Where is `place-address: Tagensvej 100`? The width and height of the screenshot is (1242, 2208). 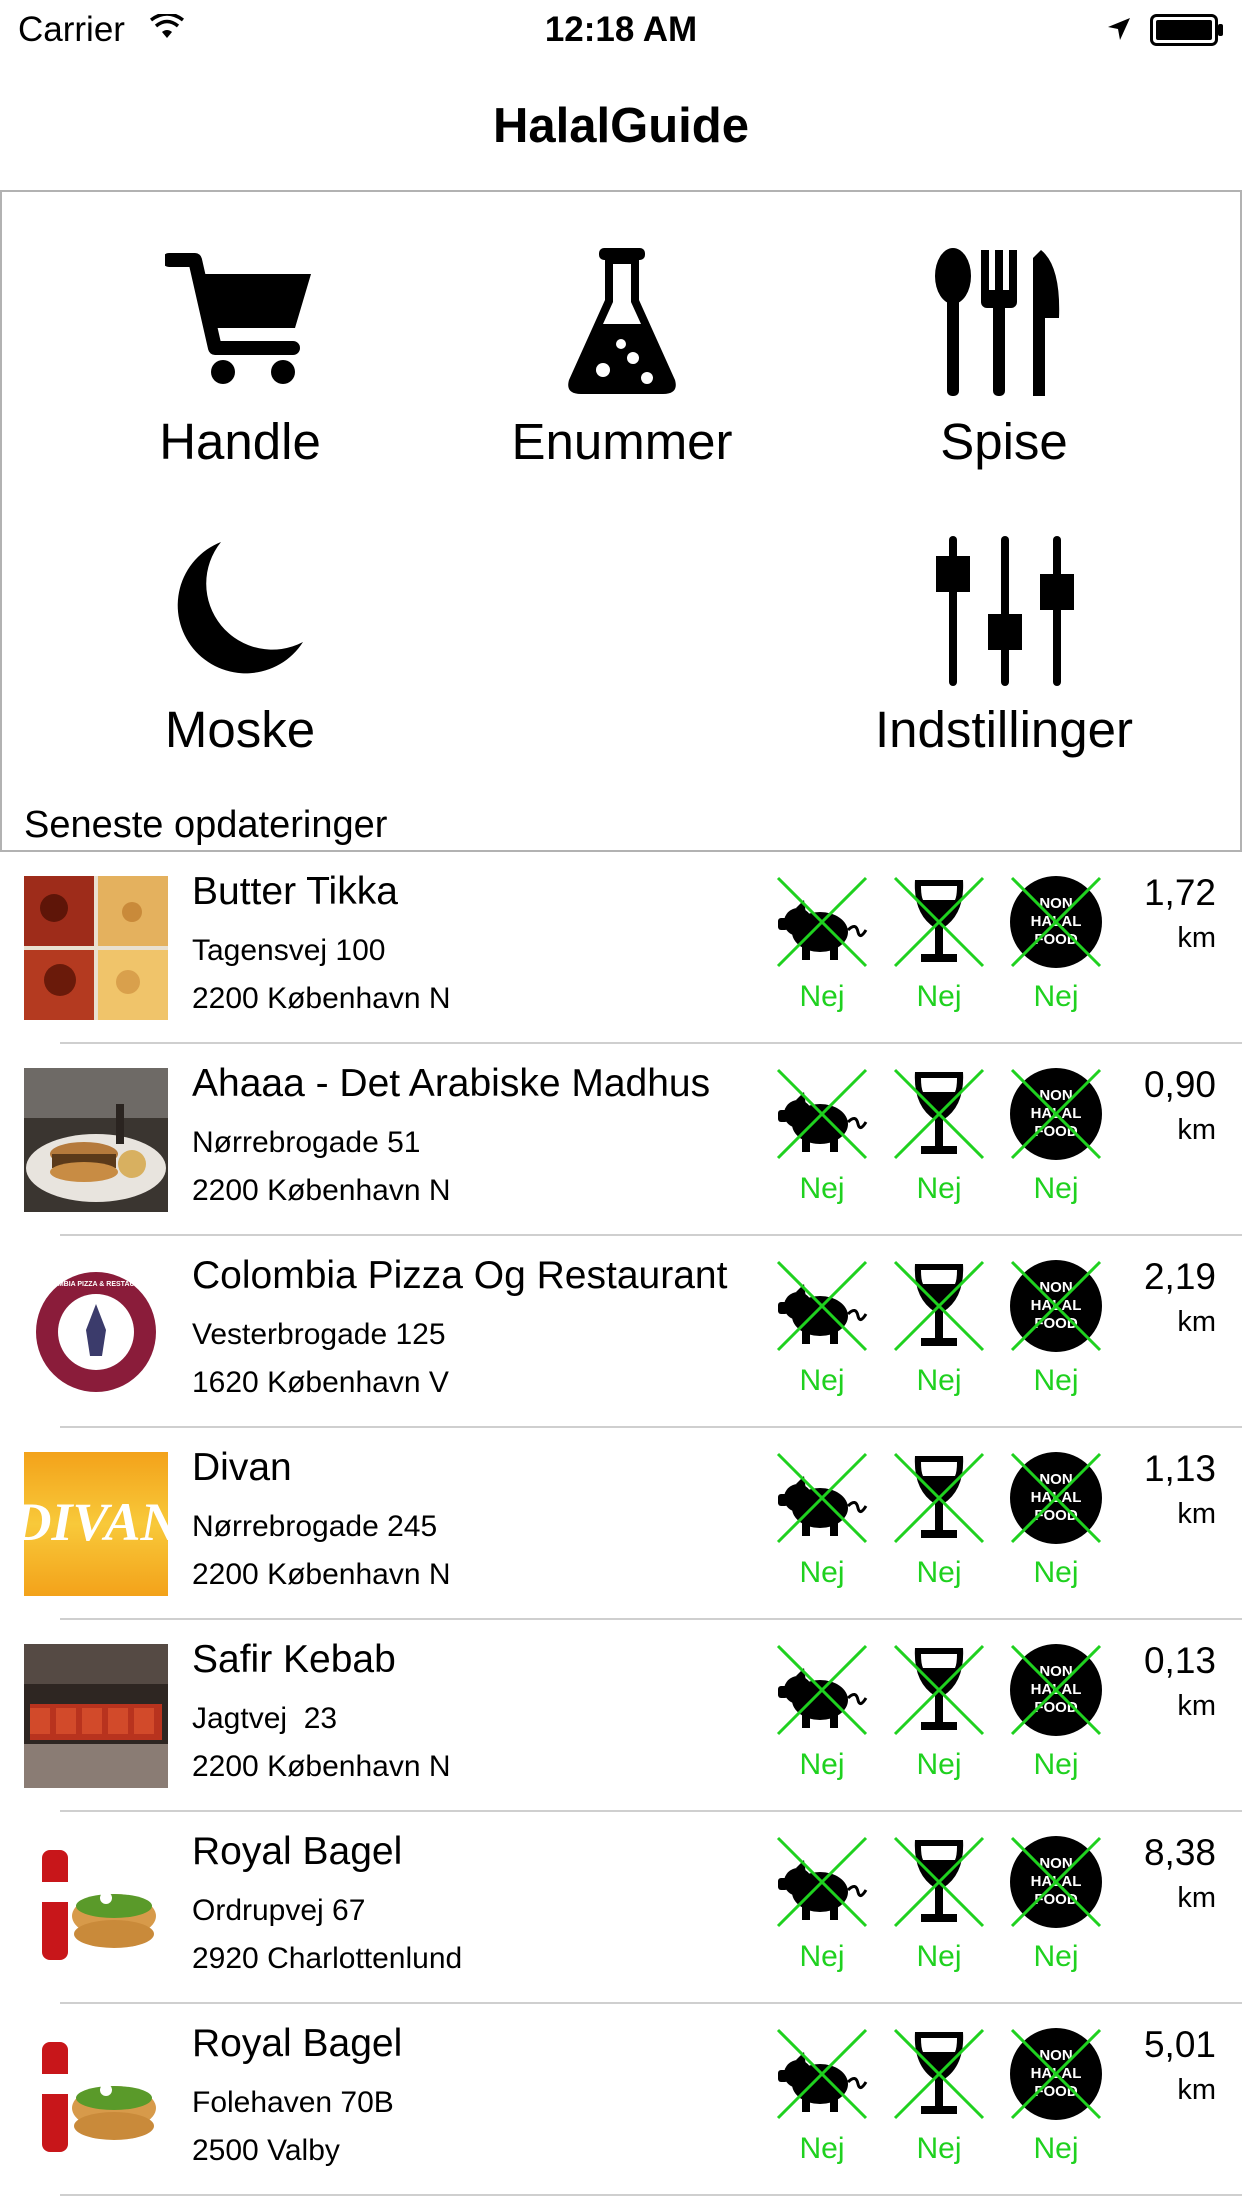 place-address: Tagensvej 100 is located at coordinates (289, 950).